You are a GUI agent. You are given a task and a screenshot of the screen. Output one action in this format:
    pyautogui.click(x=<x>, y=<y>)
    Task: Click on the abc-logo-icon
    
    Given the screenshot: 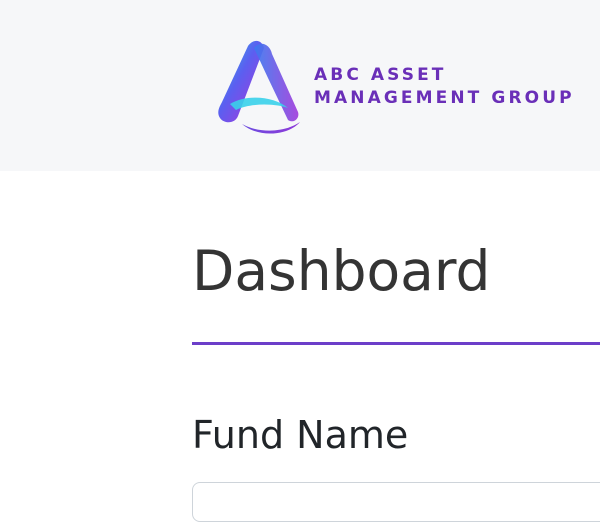 What is the action you would take?
    pyautogui.click(x=259, y=87)
    